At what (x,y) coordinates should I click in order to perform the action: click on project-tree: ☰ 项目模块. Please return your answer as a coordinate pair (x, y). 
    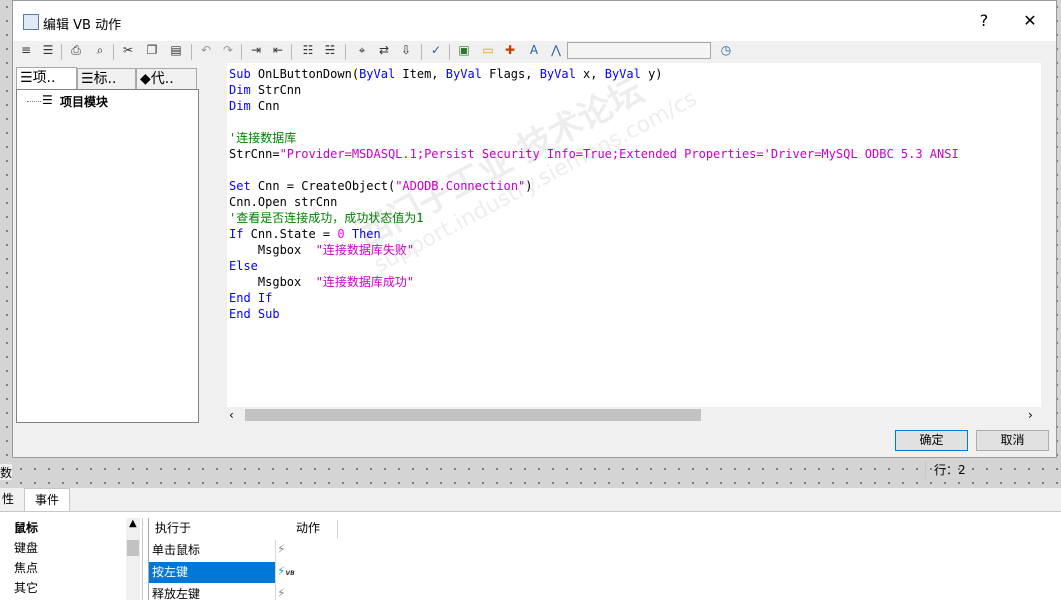
    Looking at the image, I should click on (107, 256).